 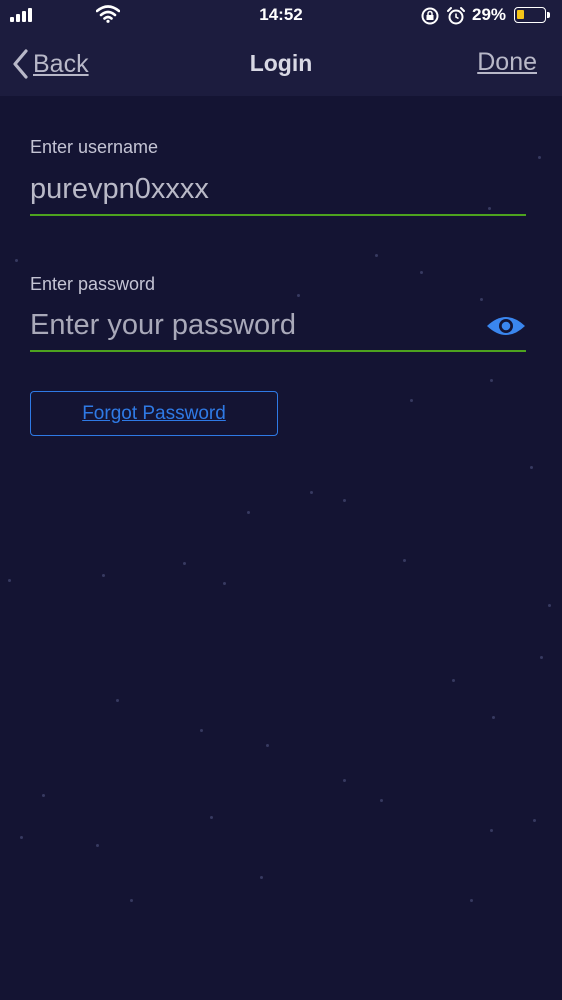 What do you see at coordinates (532, 15) in the screenshot?
I see `battery-icon` at bounding box center [532, 15].